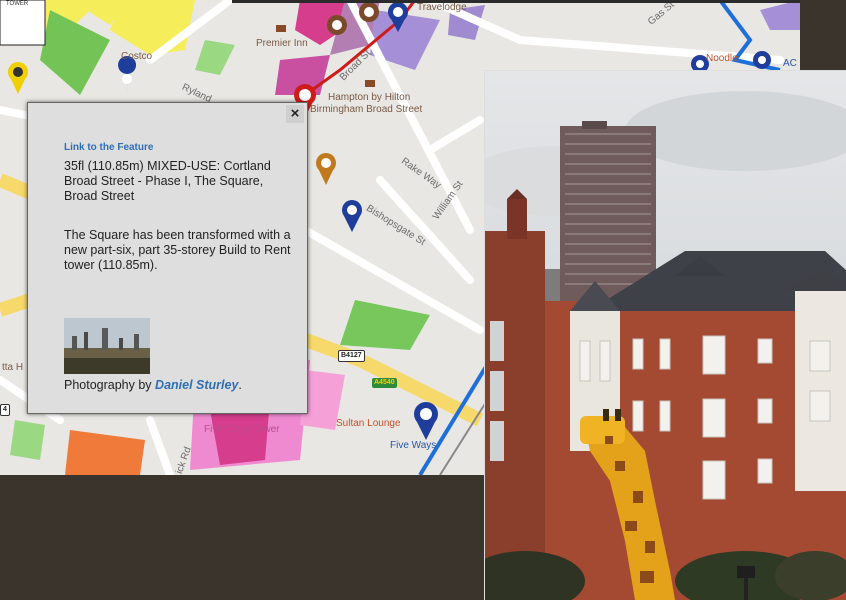 The image size is (846, 600). I want to click on road-shield-4: 4, so click(5, 410).